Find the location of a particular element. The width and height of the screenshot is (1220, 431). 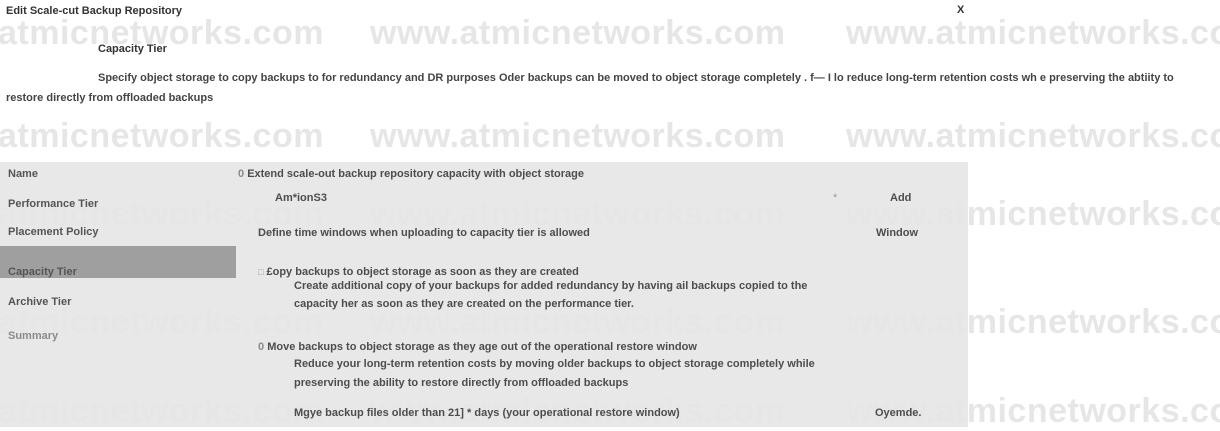

close-button: X is located at coordinates (960, 10).